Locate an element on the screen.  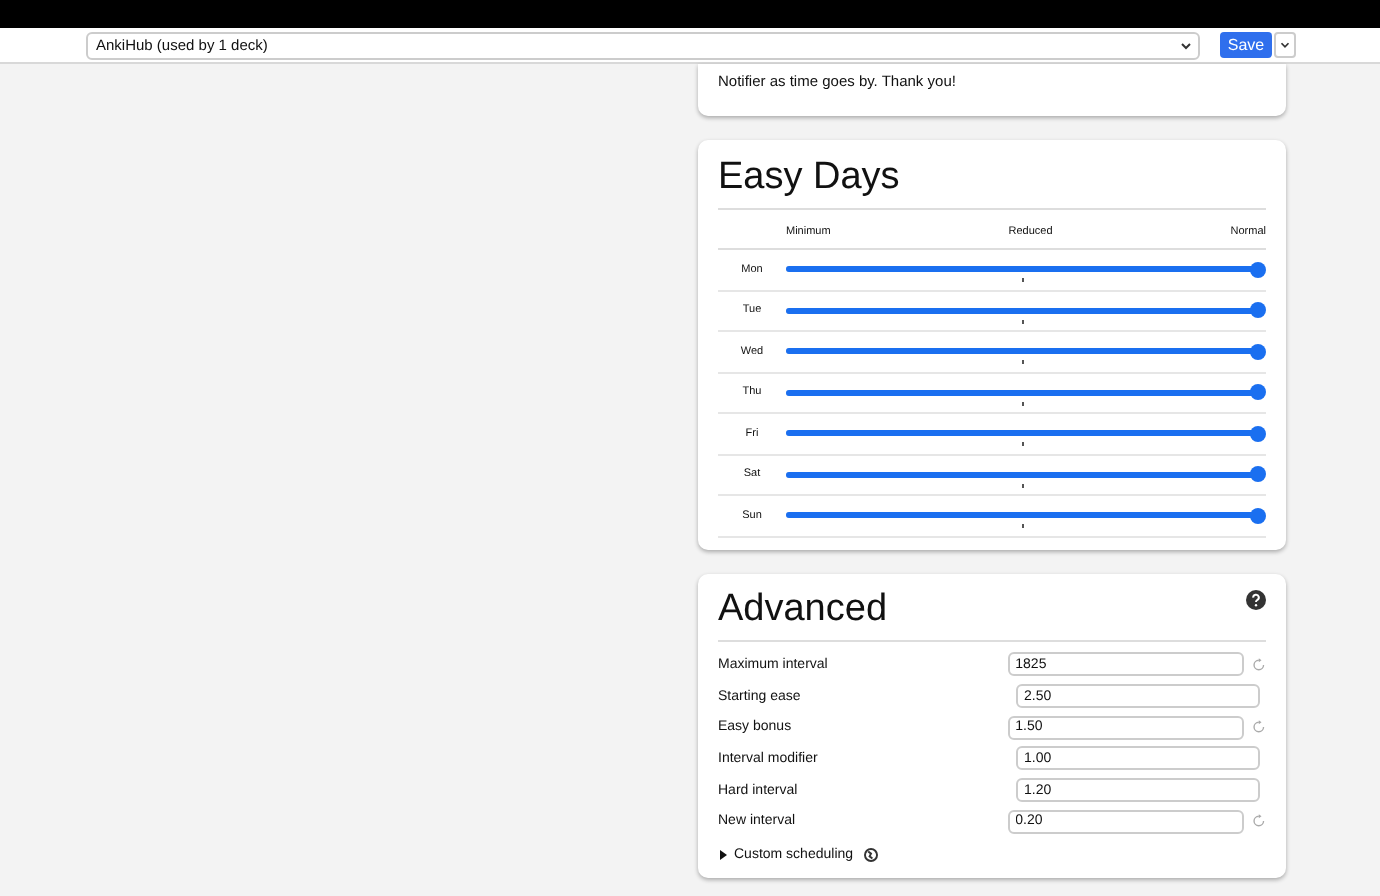
save-options-button is located at coordinates (1285, 45).